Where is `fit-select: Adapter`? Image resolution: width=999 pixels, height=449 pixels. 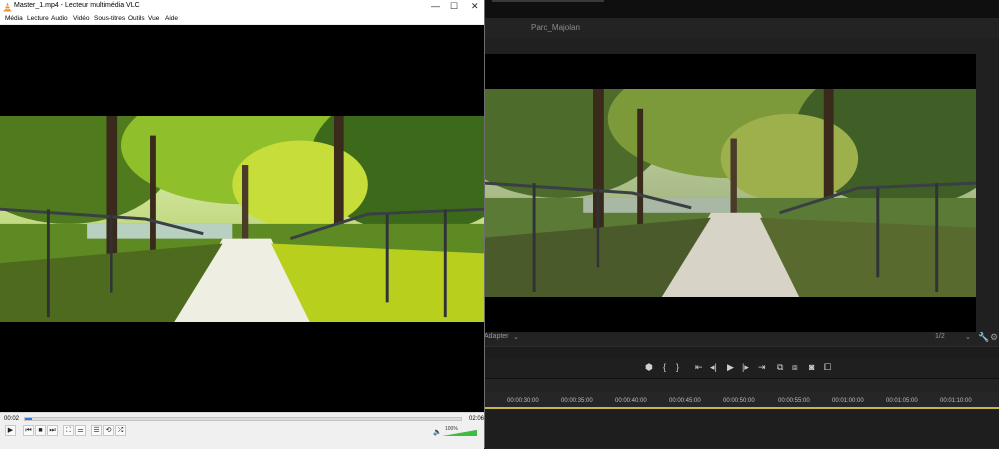
fit-select: Adapter is located at coordinates (496, 336).